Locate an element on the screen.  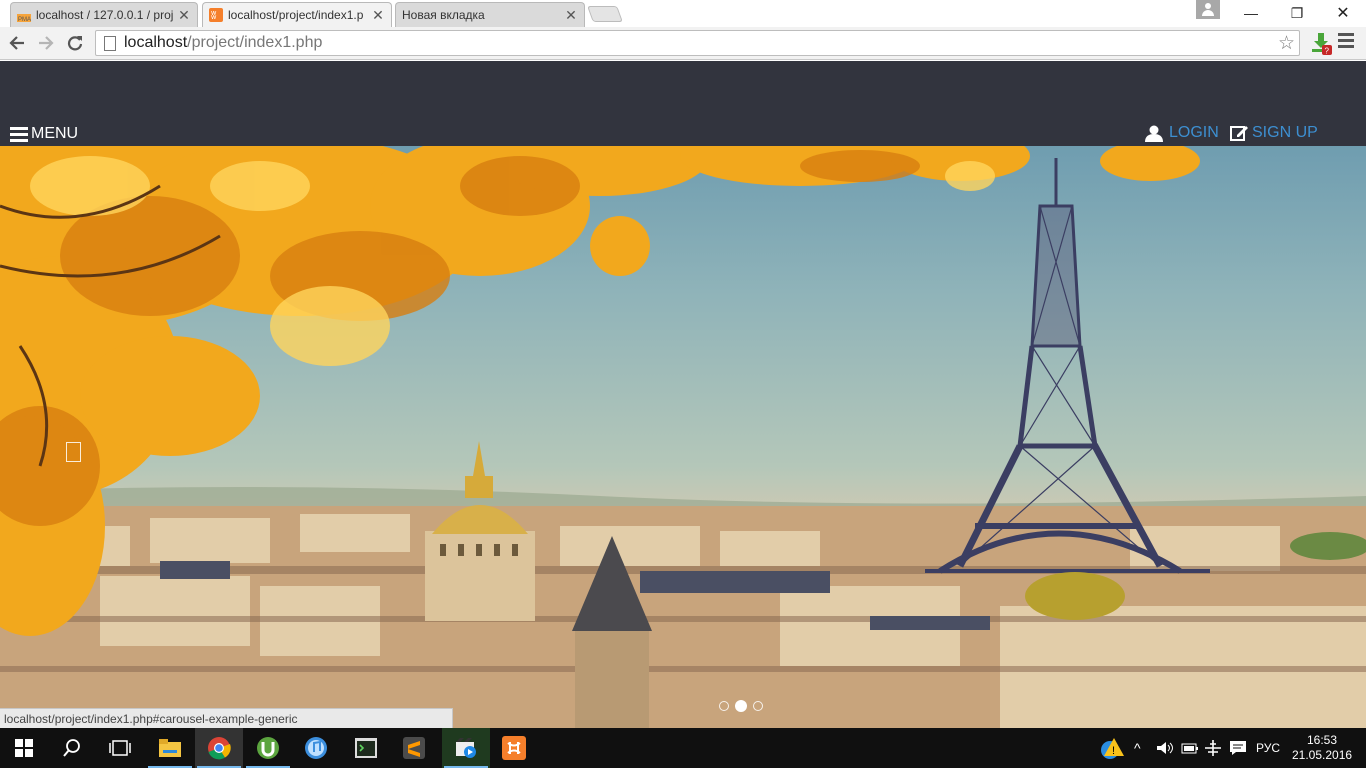
minimize-button: — is located at coordinates (1251, 13).